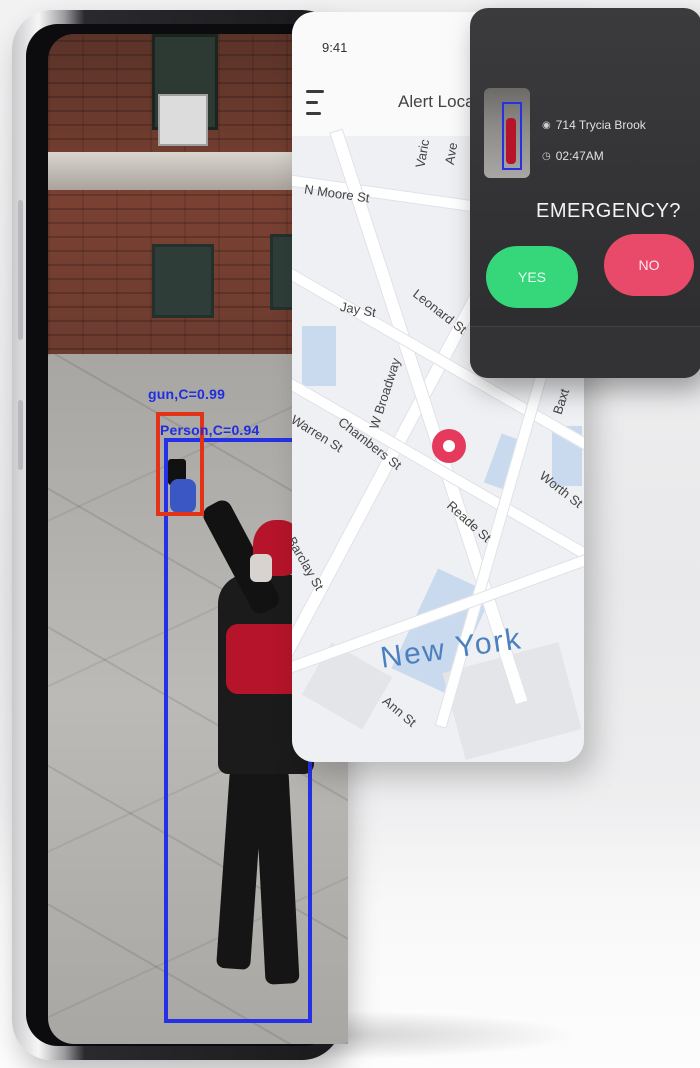  I want to click on alert-location: ◉ 714 Trycia Brook, so click(594, 125).